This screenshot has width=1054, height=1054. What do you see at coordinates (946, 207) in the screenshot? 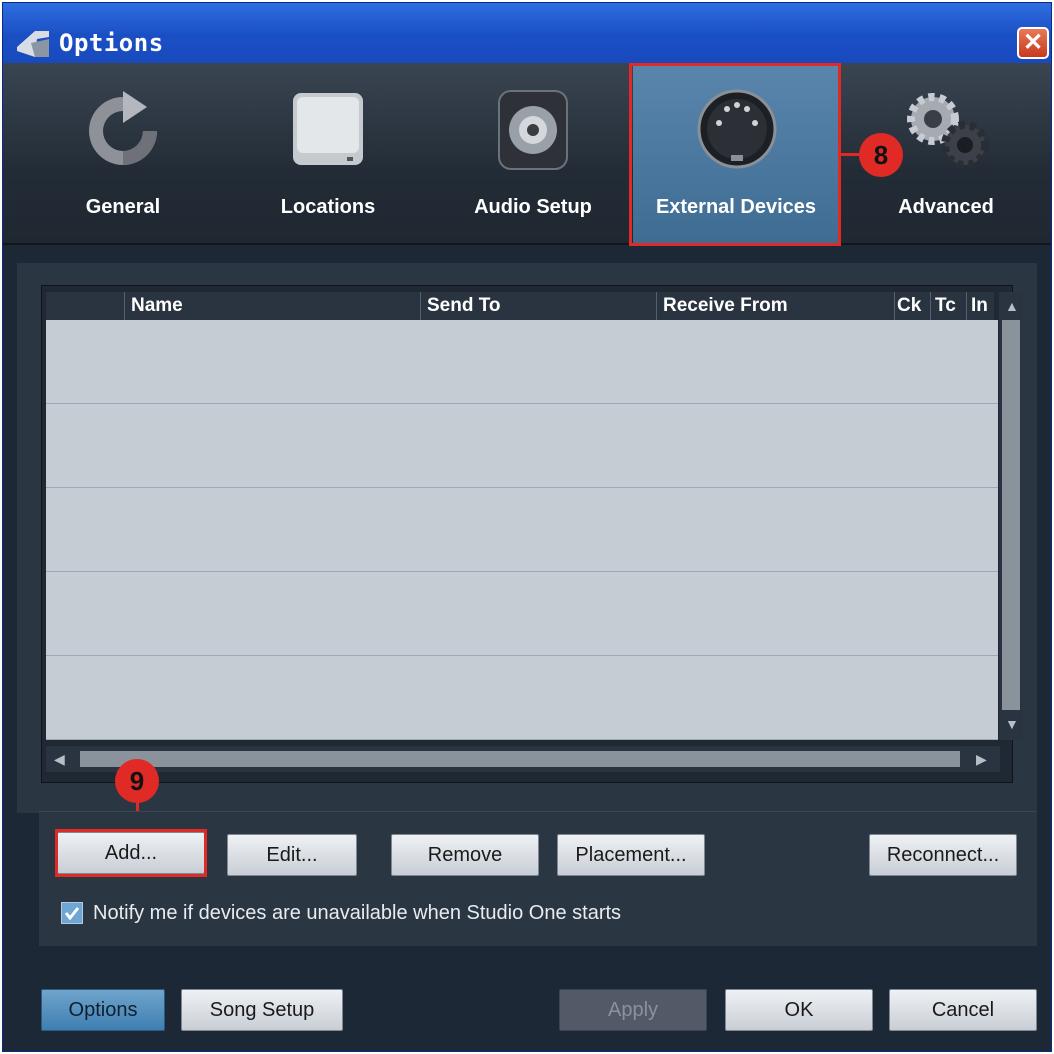
I see `tab-label: Advanced` at bounding box center [946, 207].